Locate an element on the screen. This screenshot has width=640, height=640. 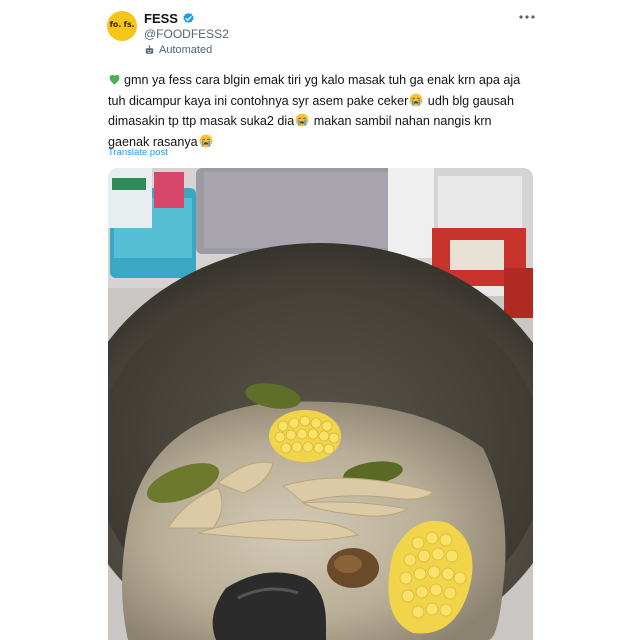
automated-label: Automated is located at coordinates (186, 50).